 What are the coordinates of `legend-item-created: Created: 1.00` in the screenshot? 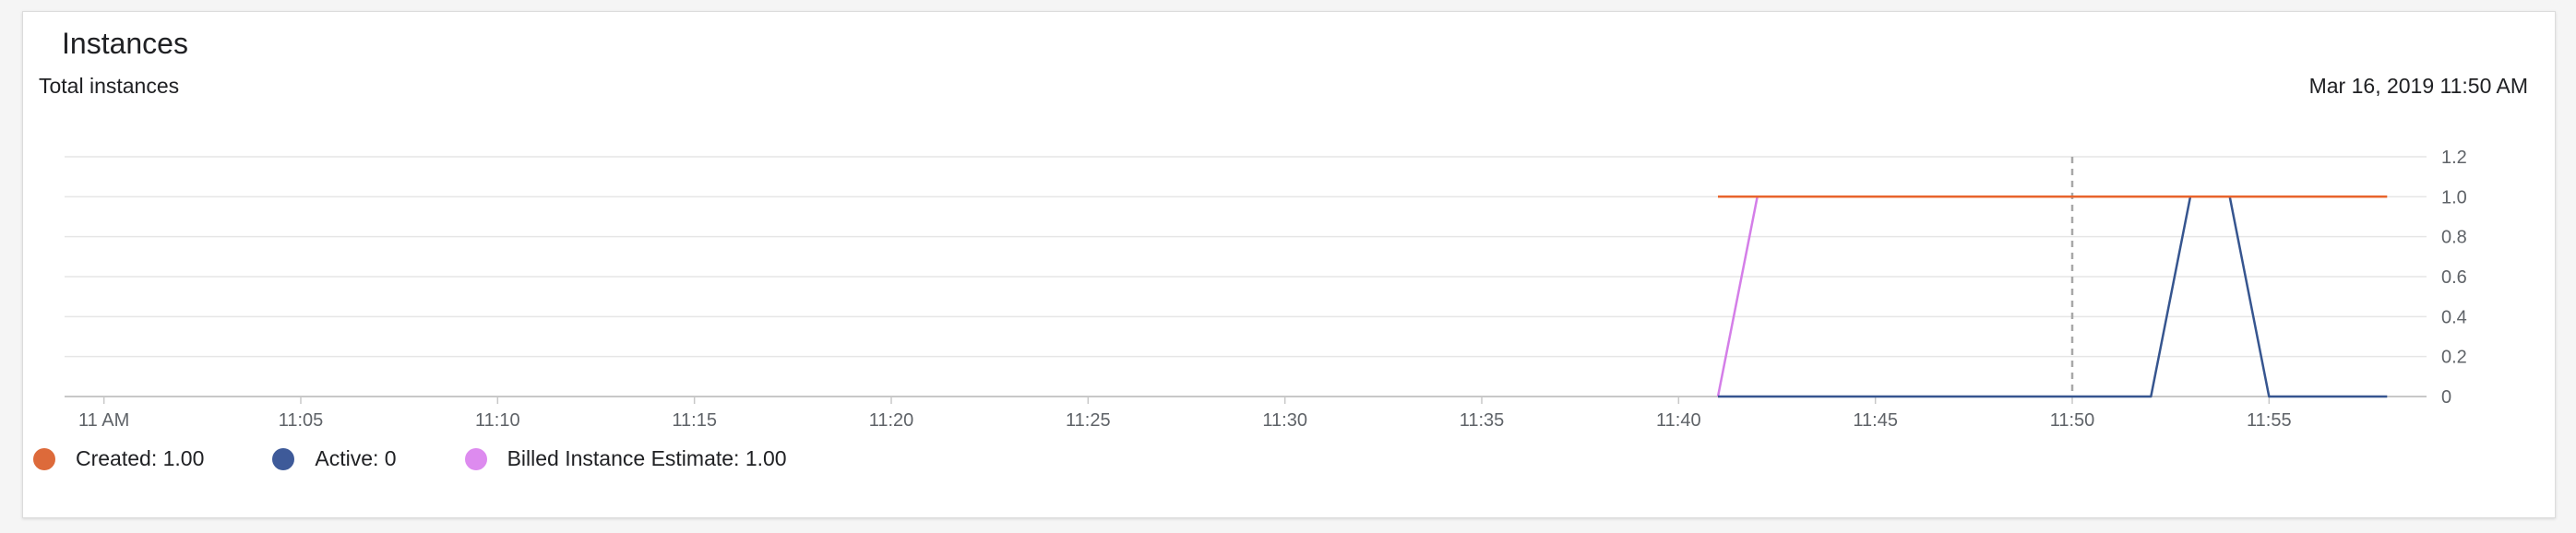 It's located at (118, 458).